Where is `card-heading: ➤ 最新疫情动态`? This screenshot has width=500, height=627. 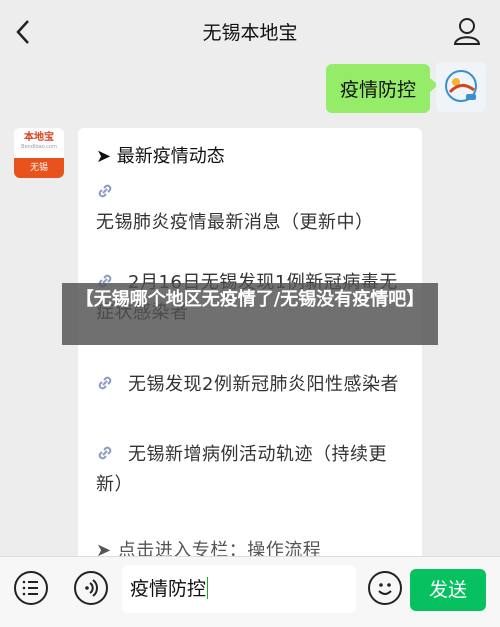 card-heading: ➤ 最新疫情动态 is located at coordinates (160, 156).